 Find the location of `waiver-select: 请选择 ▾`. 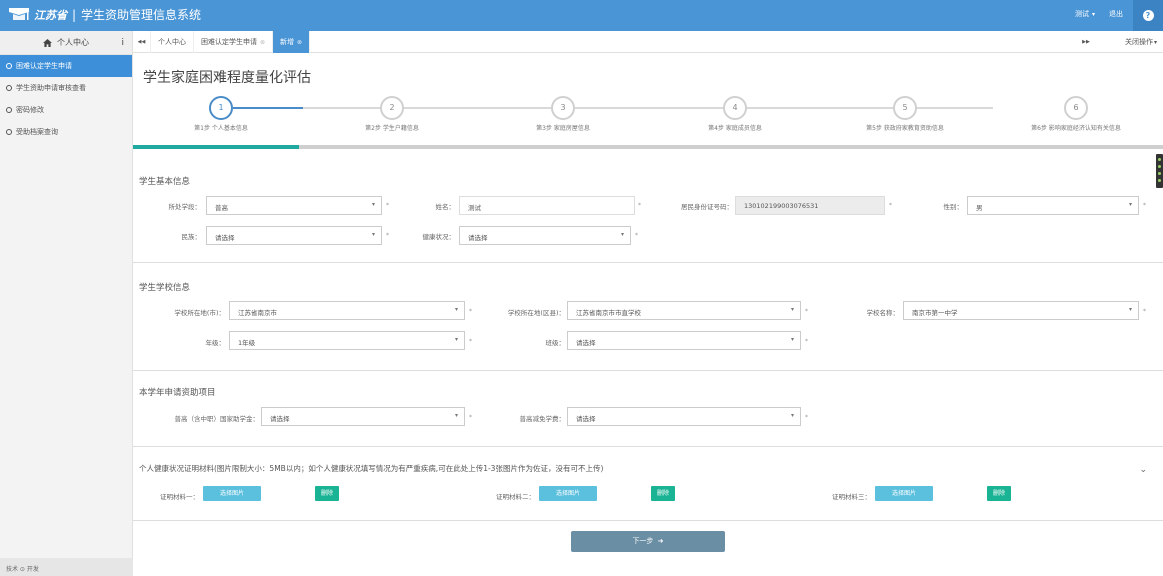

waiver-select: 请选择 ▾ is located at coordinates (684, 416).